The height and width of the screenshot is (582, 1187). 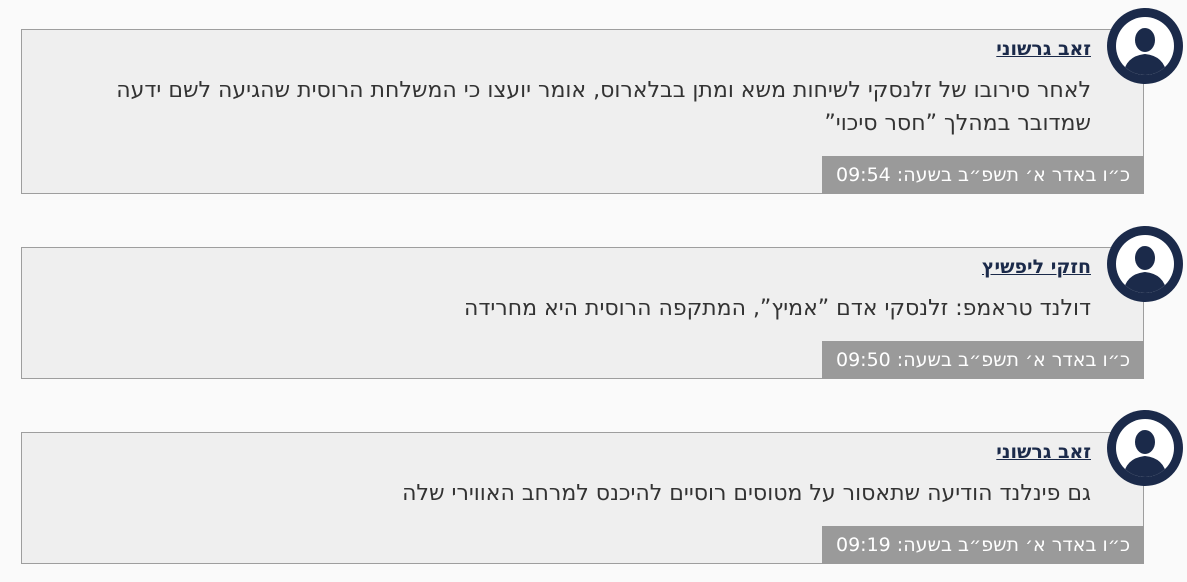 What do you see at coordinates (982, 545) in the screenshot?
I see `timestamp: כ״ו באדר א׳ תשפ״ב בשעה: 09:19` at bounding box center [982, 545].